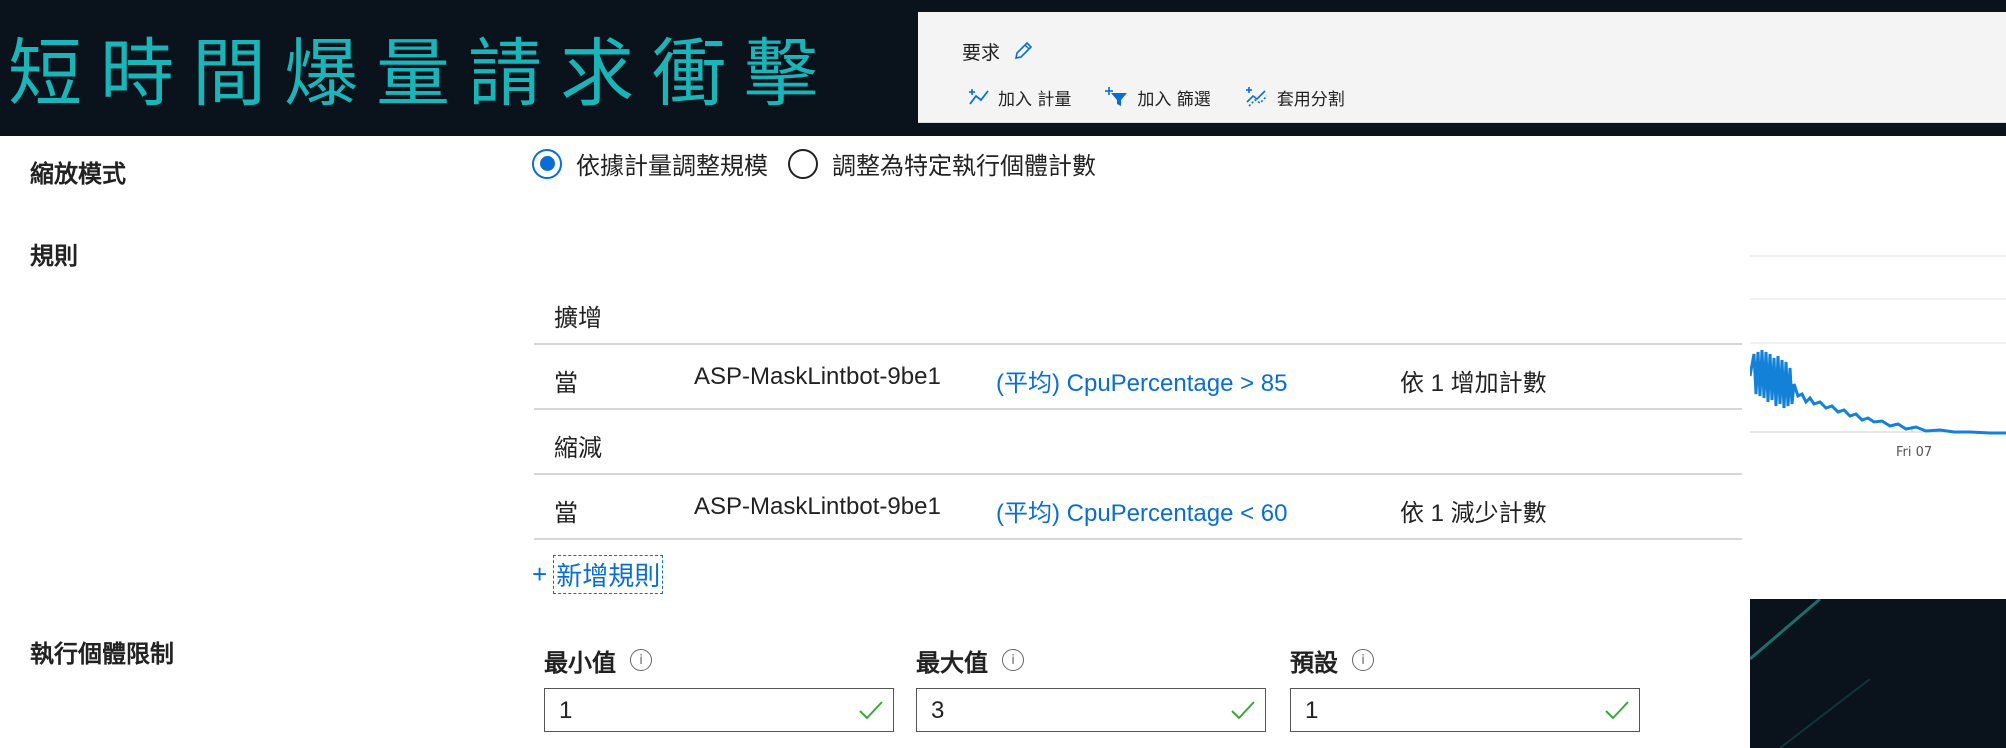  I want to click on metrics-toolbar: 加入 計量 加入 篩選 套用分割, so click(1173, 97).